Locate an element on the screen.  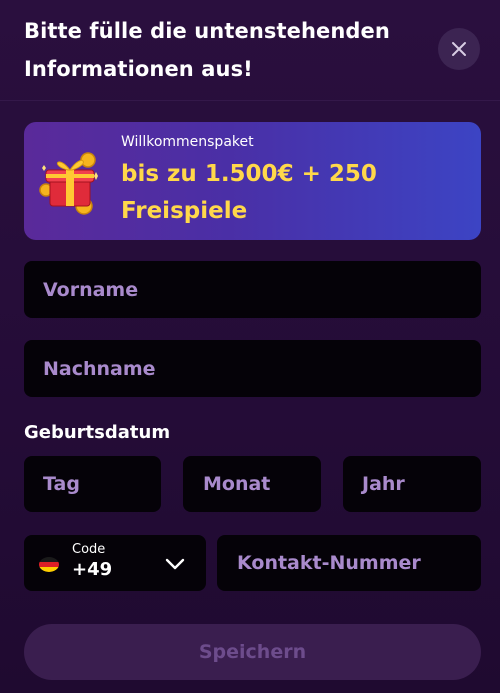
phone-number-field: Kontakt-Nummer is located at coordinates (349, 563).